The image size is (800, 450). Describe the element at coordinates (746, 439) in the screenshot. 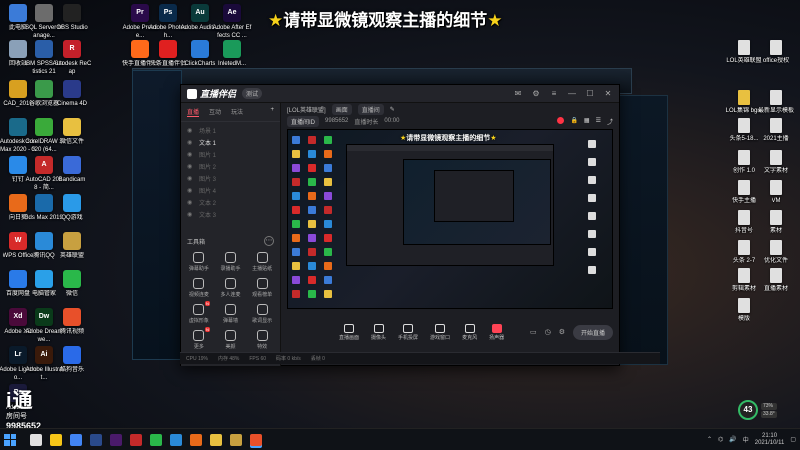

I see `ime-icon: 中` at that location.